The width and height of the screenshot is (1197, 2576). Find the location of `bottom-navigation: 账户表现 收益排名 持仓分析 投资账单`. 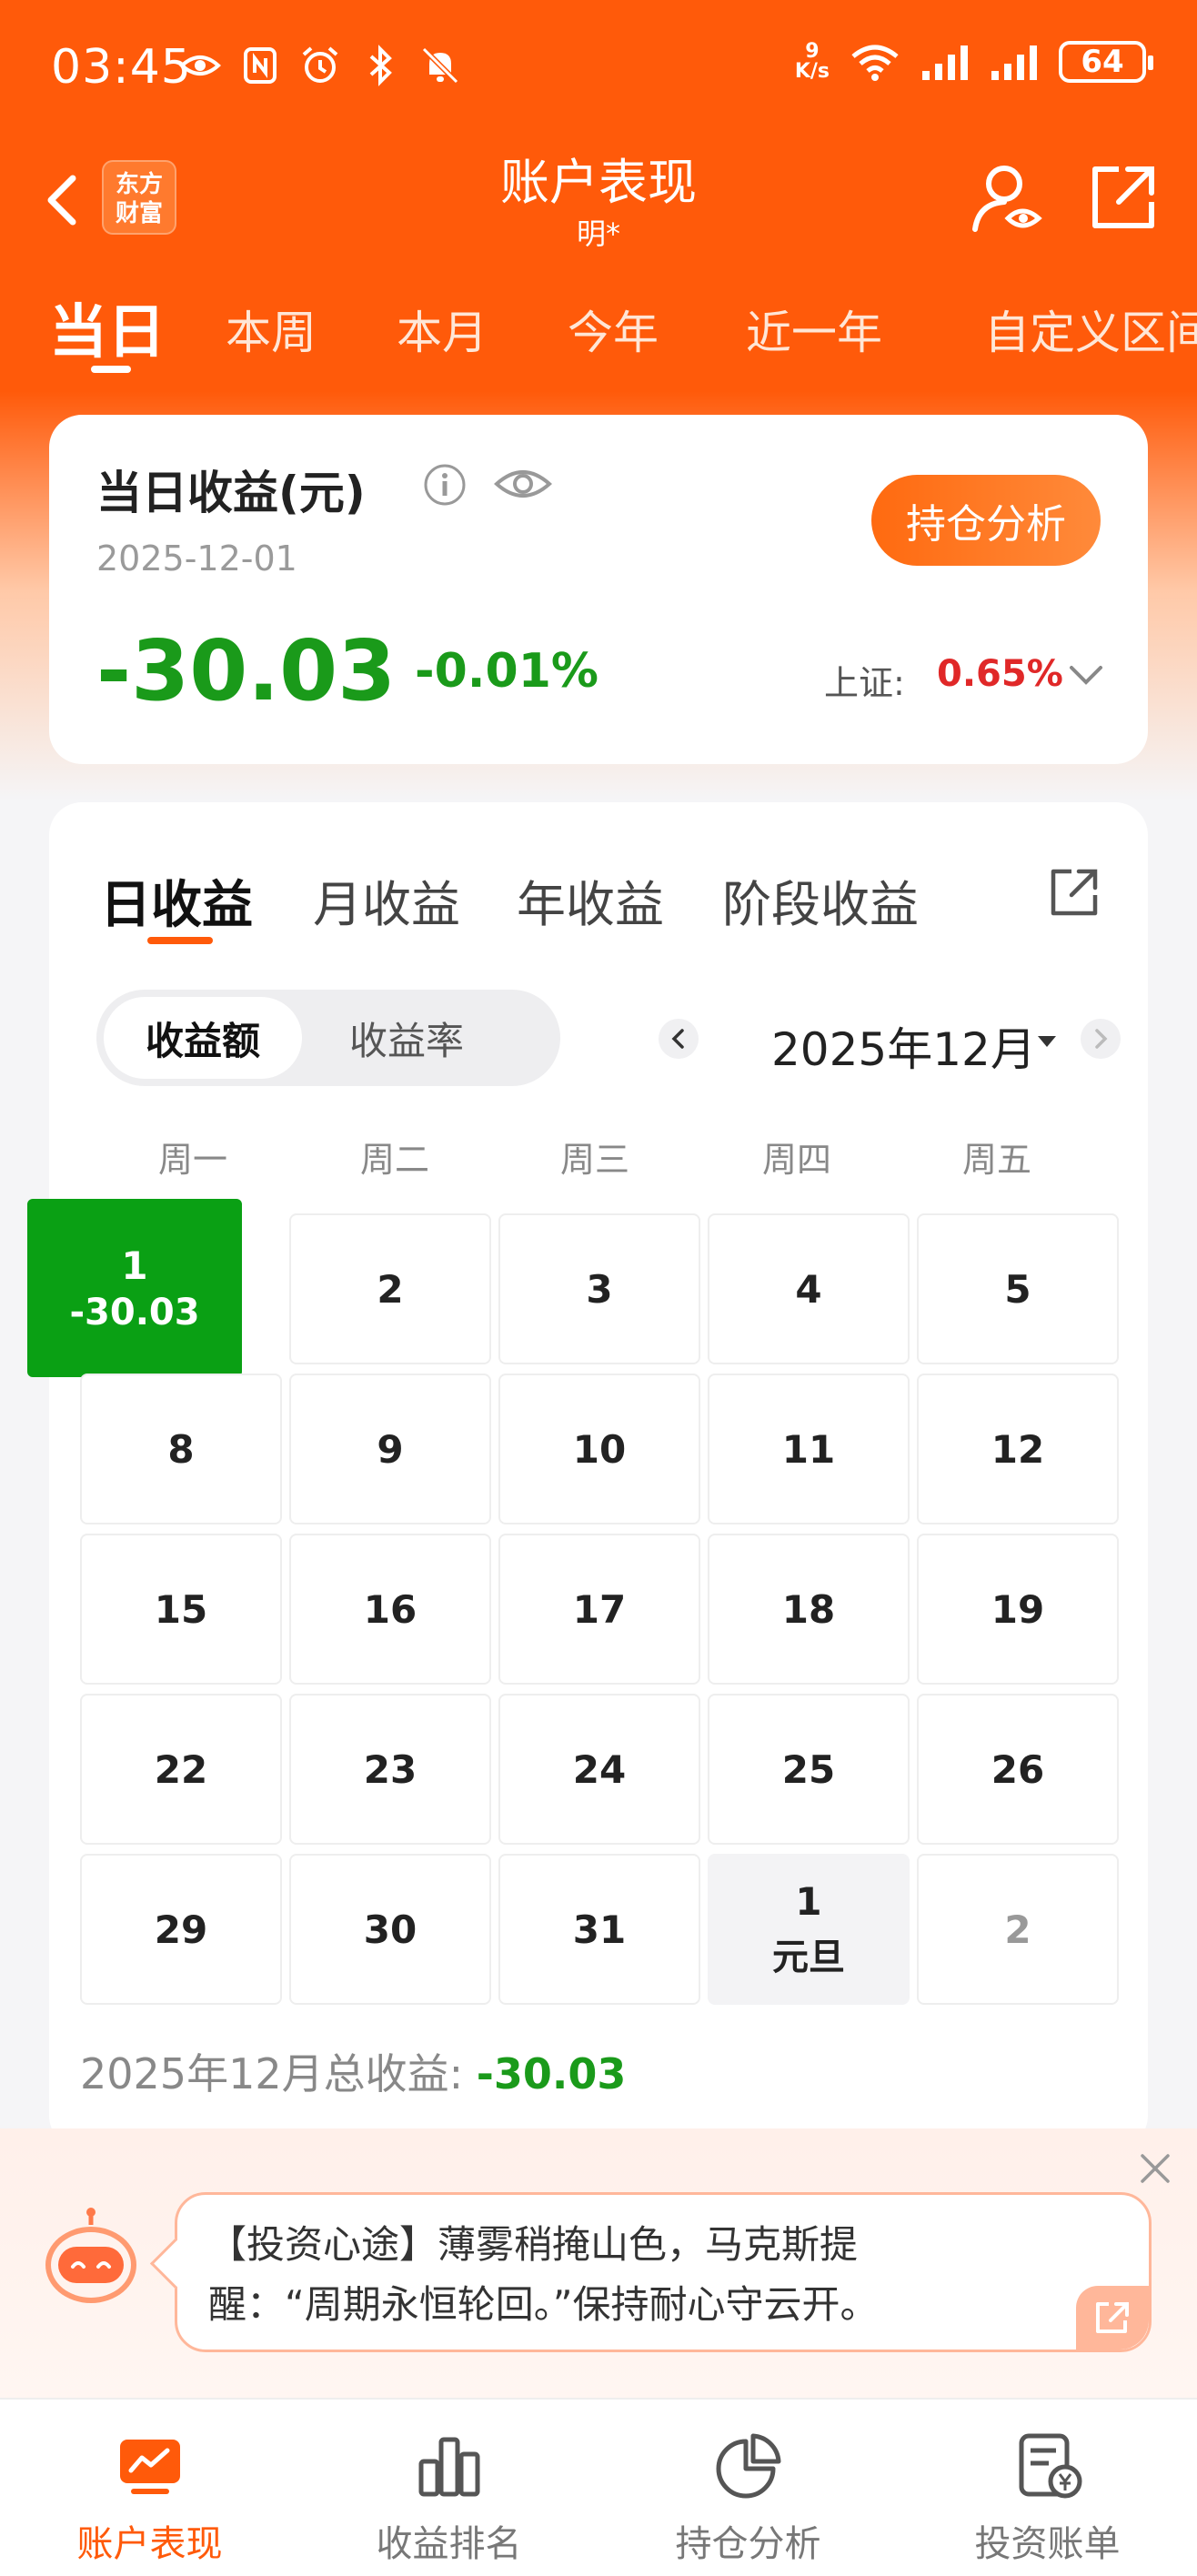

bottom-navigation: 账户表现 收益排名 持仓分析 投资账单 is located at coordinates (598, 2487).